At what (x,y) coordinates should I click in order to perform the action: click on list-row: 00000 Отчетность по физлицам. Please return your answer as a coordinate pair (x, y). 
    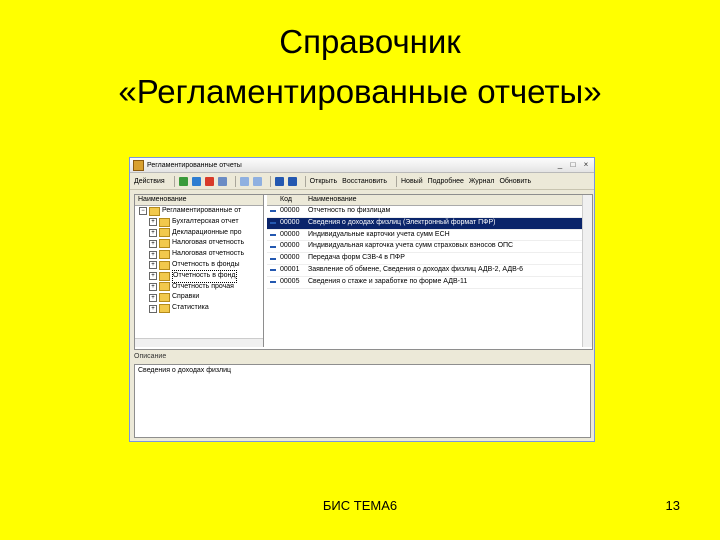
    Looking at the image, I should click on (429, 212).